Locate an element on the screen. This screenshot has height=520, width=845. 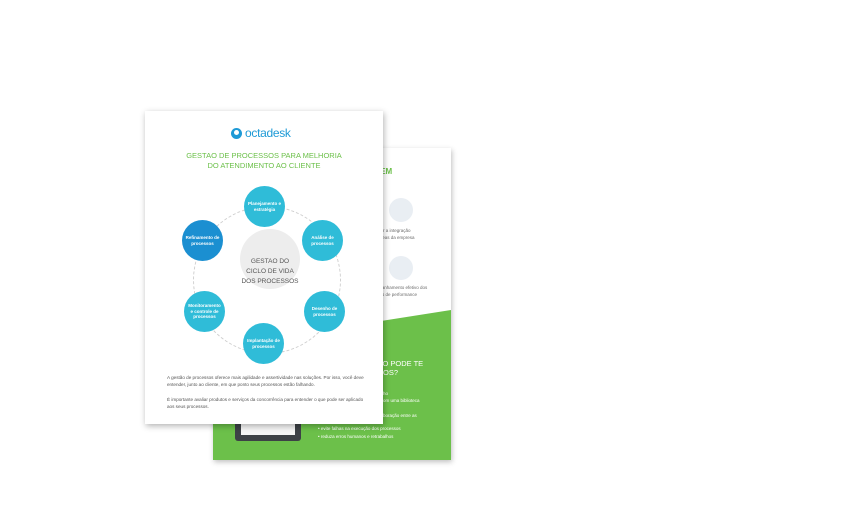
green-heading: TO PODE TE SOS? is located at coordinates (400, 368).